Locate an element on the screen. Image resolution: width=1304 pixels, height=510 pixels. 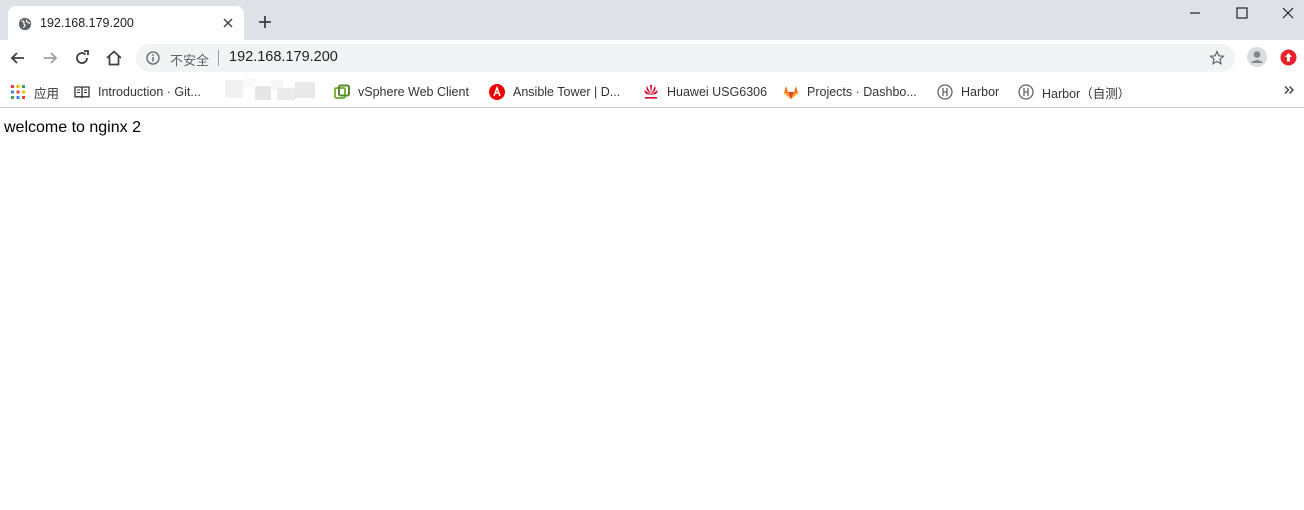
bookmark-harbor: Harbor is located at coordinates (968, 92).